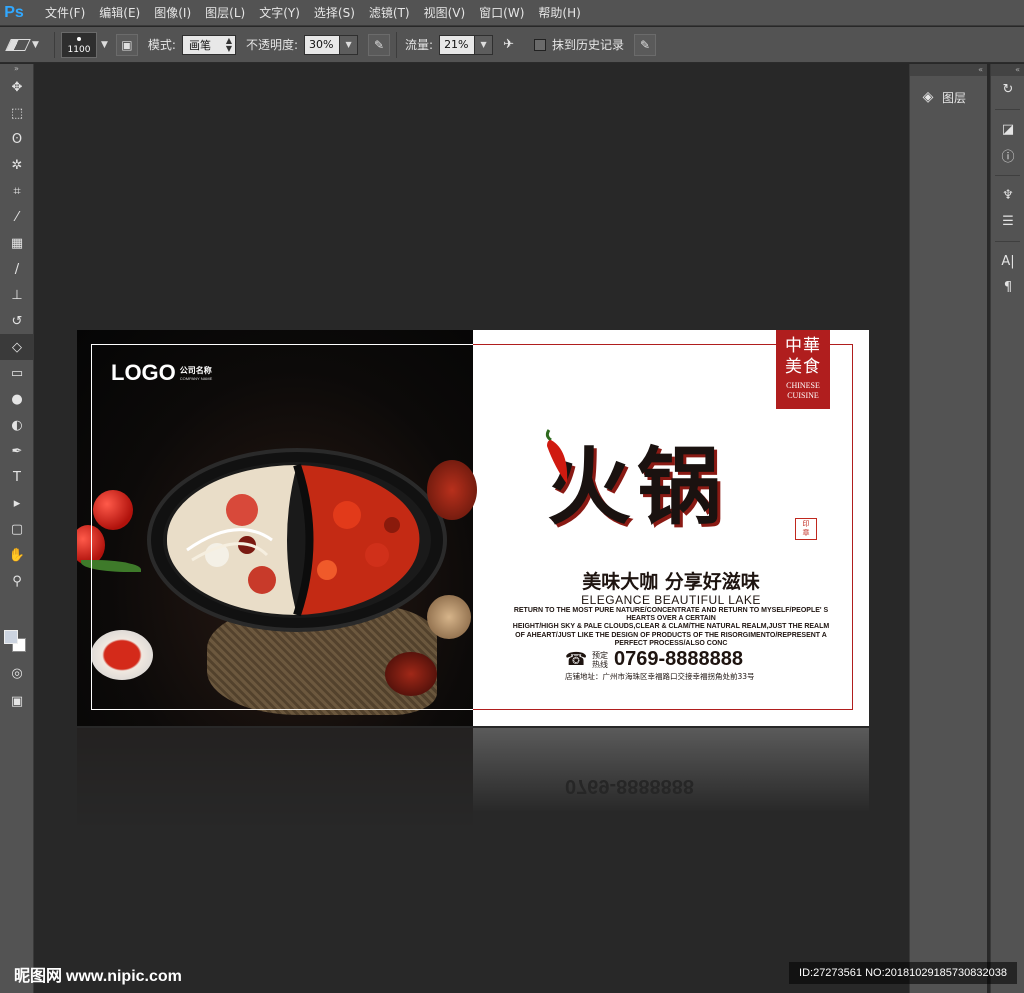  I want to click on layers-panel-button: ◈ 图层, so click(948, 97).